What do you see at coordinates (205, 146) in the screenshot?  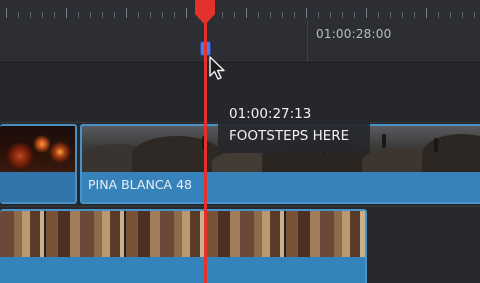 I see `playhead-line` at bounding box center [205, 146].